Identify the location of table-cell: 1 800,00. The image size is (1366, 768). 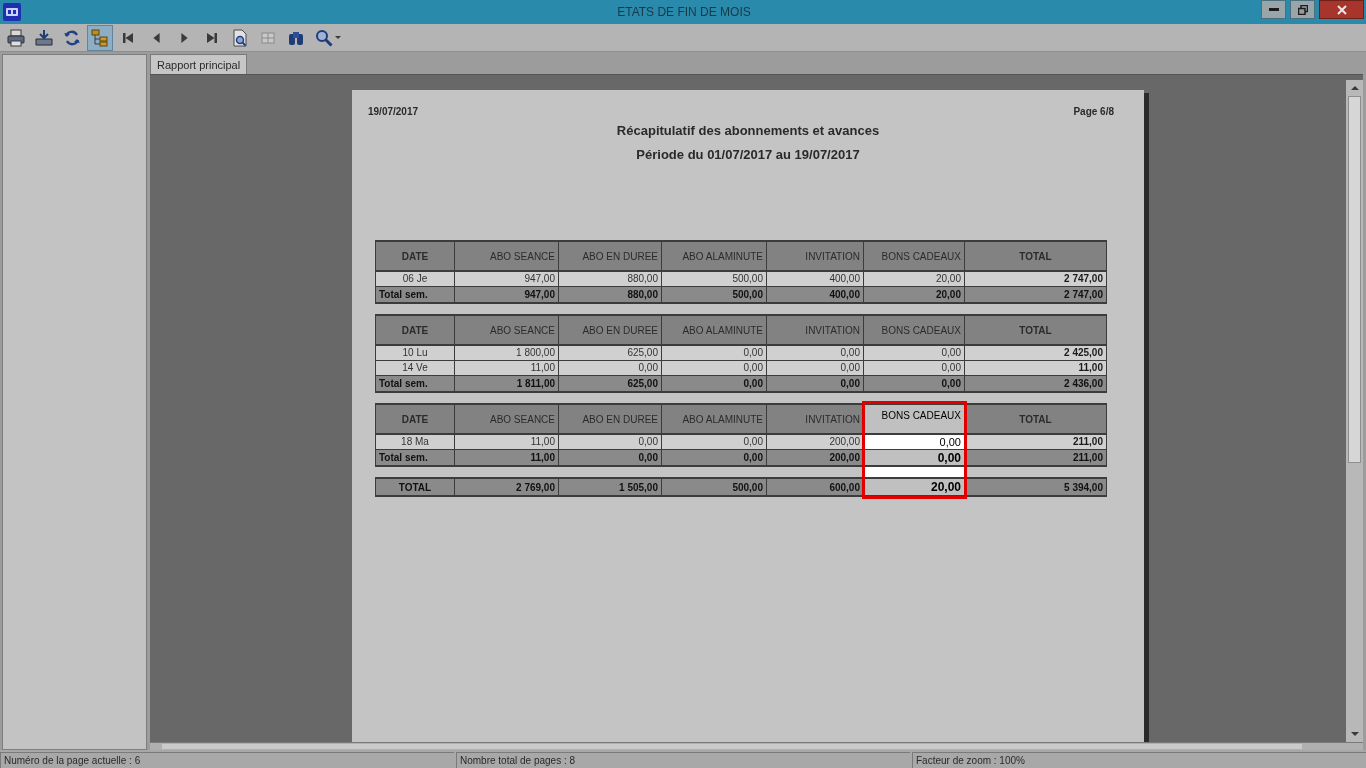
(507, 353).